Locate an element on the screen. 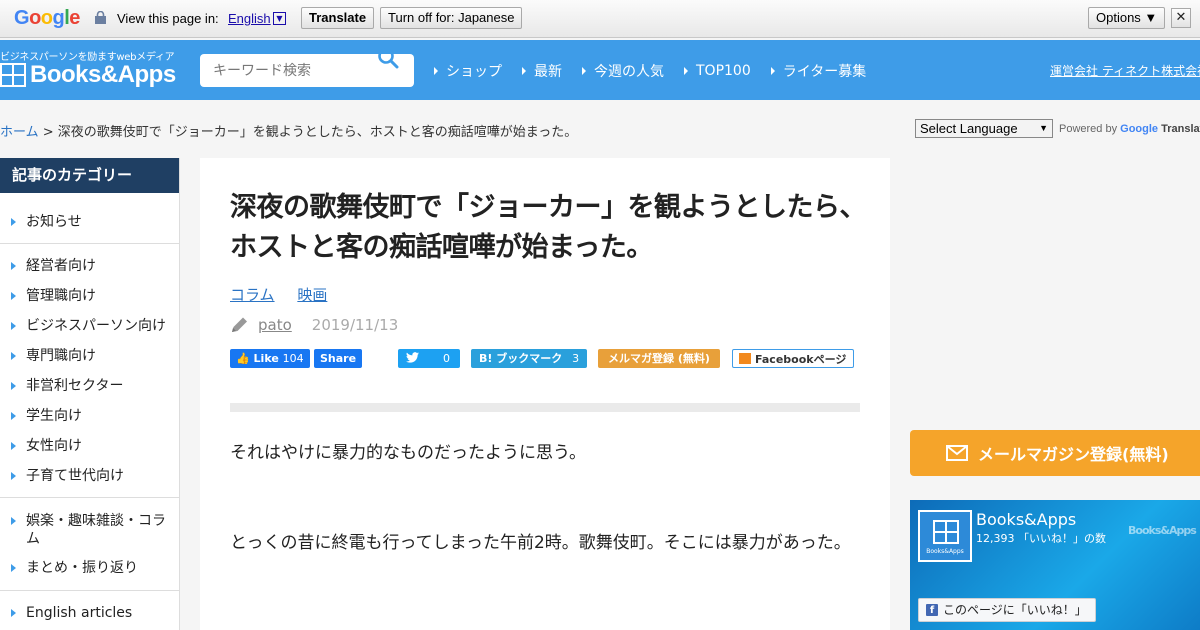 This screenshot has width=1200, height=630. sidebar-item-professionals: 専門職向け is located at coordinates (90, 356).